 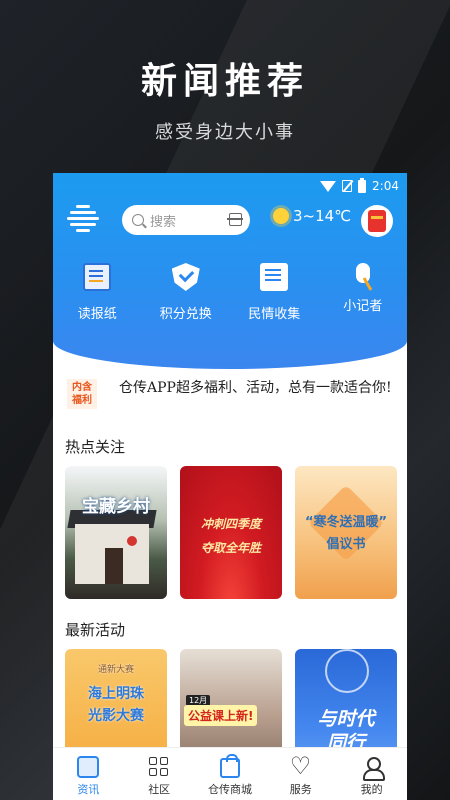 I want to click on status-bar: 2:04, so click(x=359, y=186).